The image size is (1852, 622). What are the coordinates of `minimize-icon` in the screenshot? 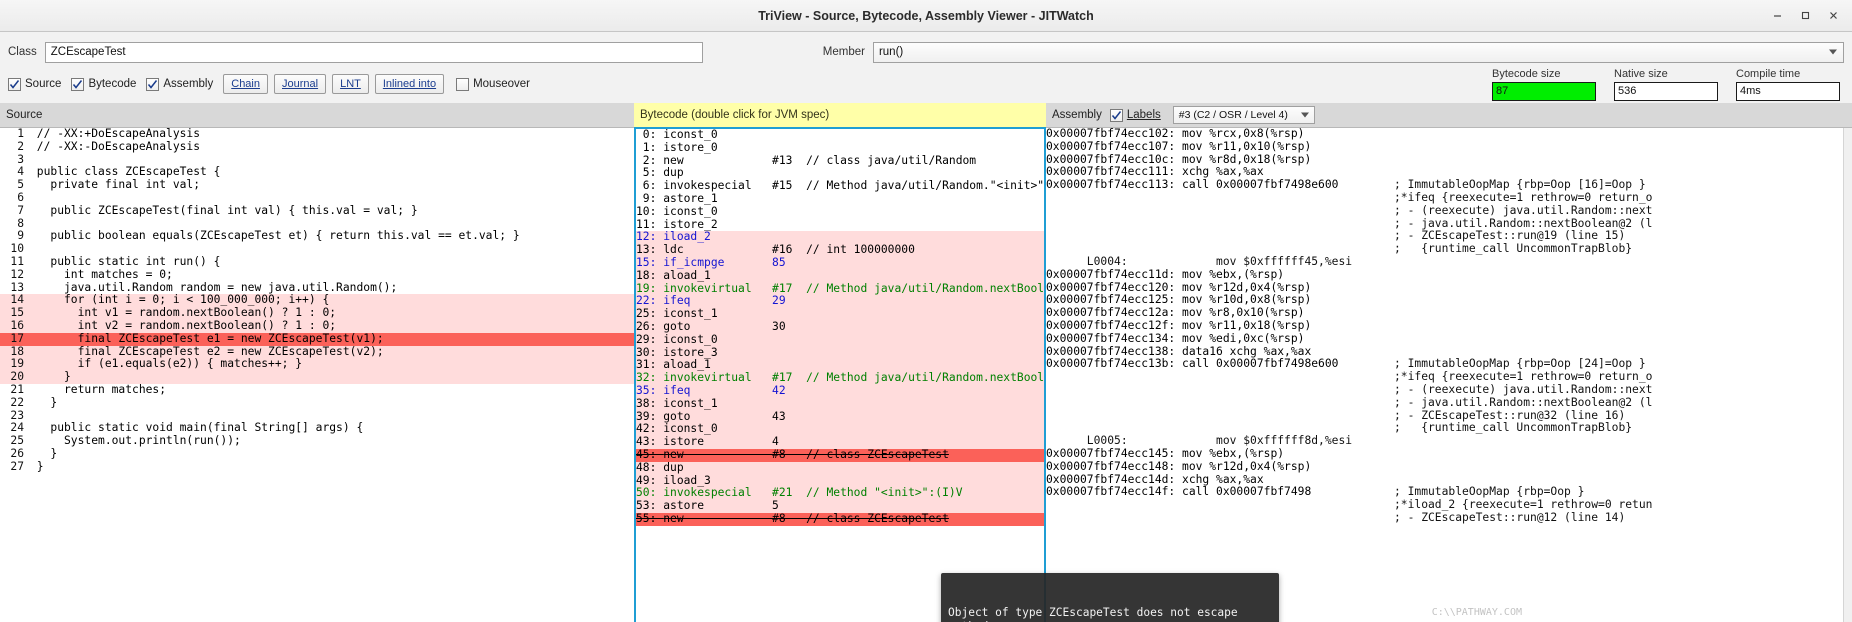 It's located at (1777, 16).